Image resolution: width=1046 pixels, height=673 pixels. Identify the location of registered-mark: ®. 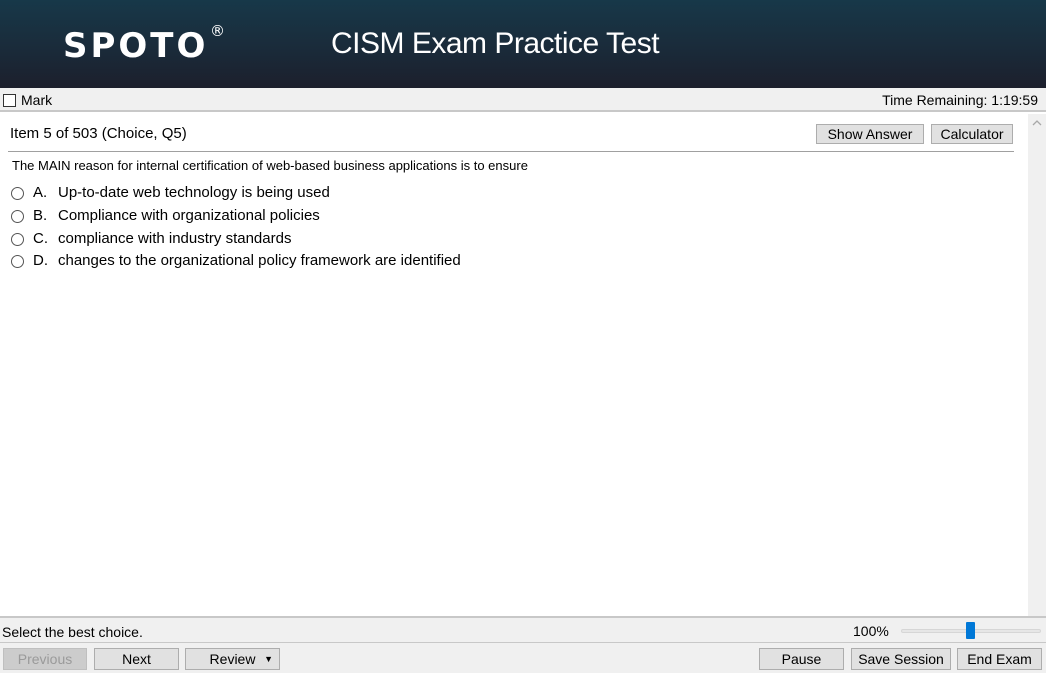
(217, 31).